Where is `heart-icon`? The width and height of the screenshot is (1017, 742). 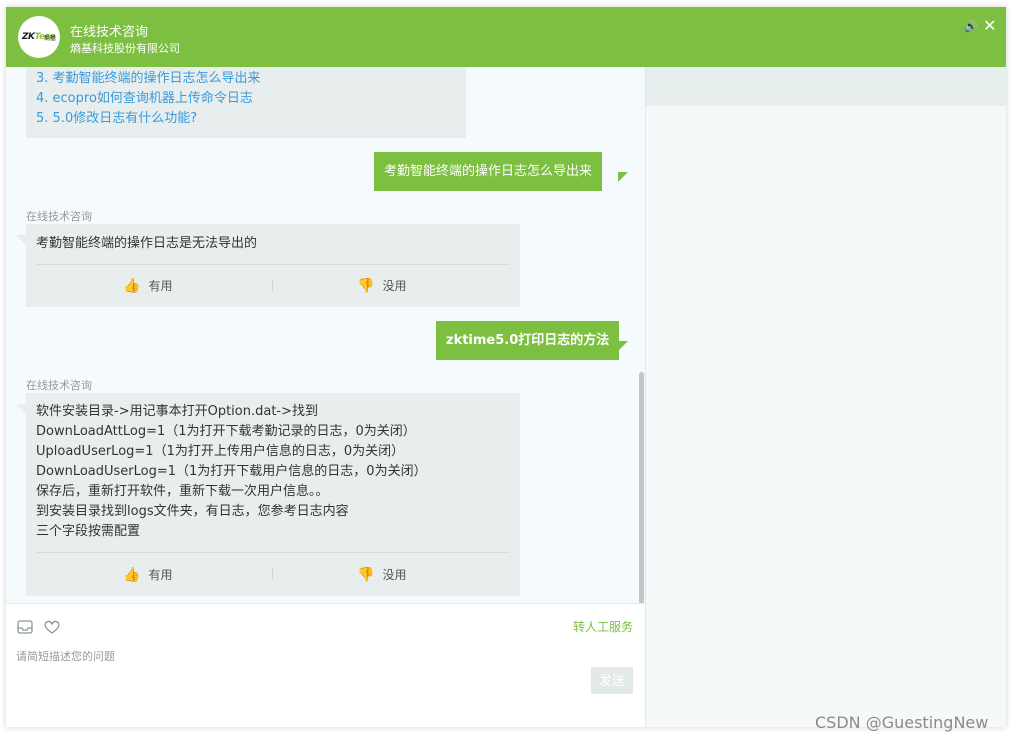
heart-icon is located at coordinates (52, 627).